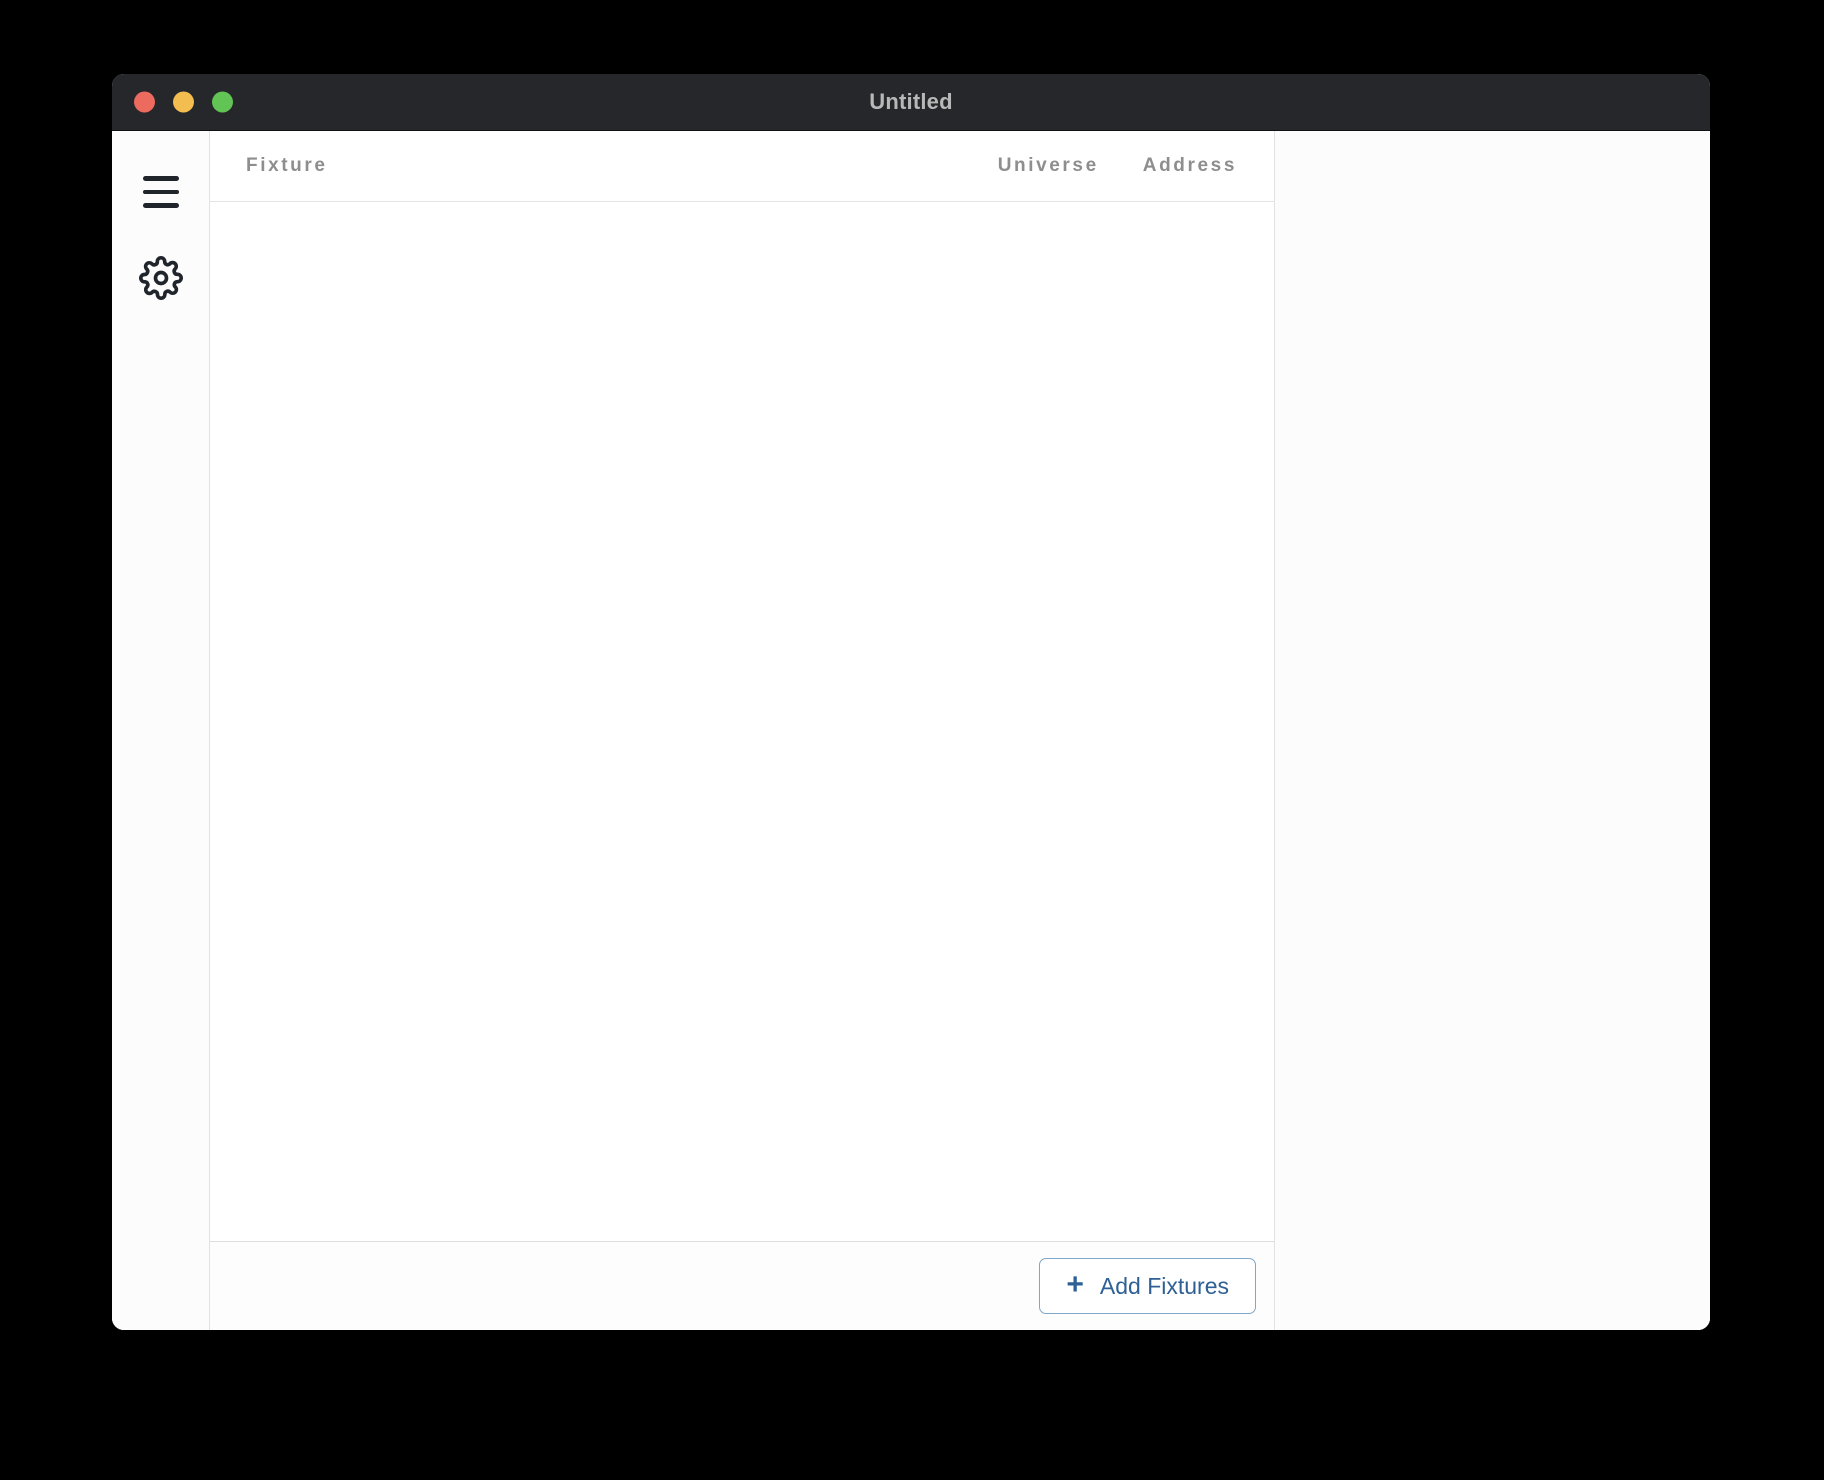 The height and width of the screenshot is (1480, 1824). What do you see at coordinates (222, 102) in the screenshot?
I see `maximize-window-button` at bounding box center [222, 102].